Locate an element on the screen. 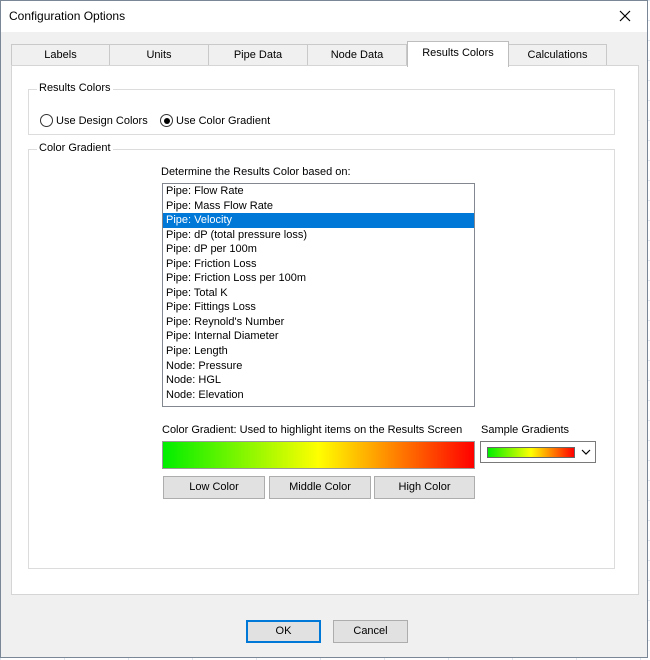  ok-button: OK is located at coordinates (283, 631).